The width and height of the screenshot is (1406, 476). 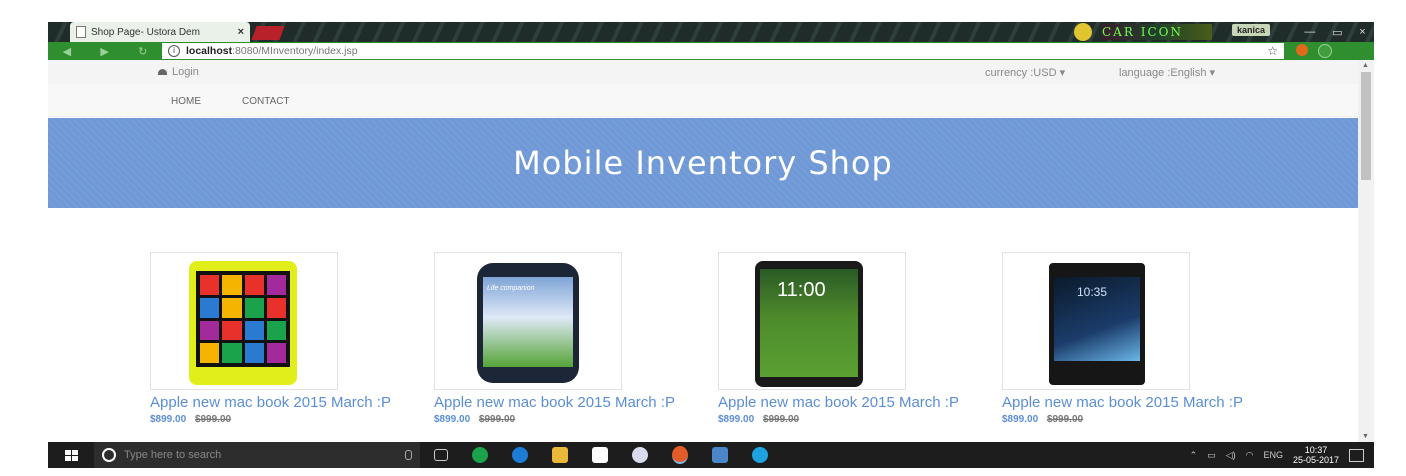 I want to click on system-tray: ⌃ ▭ ◁) ◠ ENG 10:37 25-05-2017, so click(x=1282, y=455).